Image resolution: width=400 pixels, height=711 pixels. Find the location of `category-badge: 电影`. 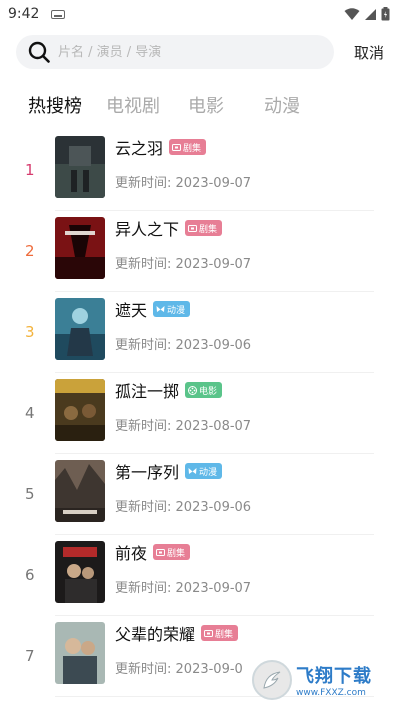

category-badge: 电影 is located at coordinates (204, 390).